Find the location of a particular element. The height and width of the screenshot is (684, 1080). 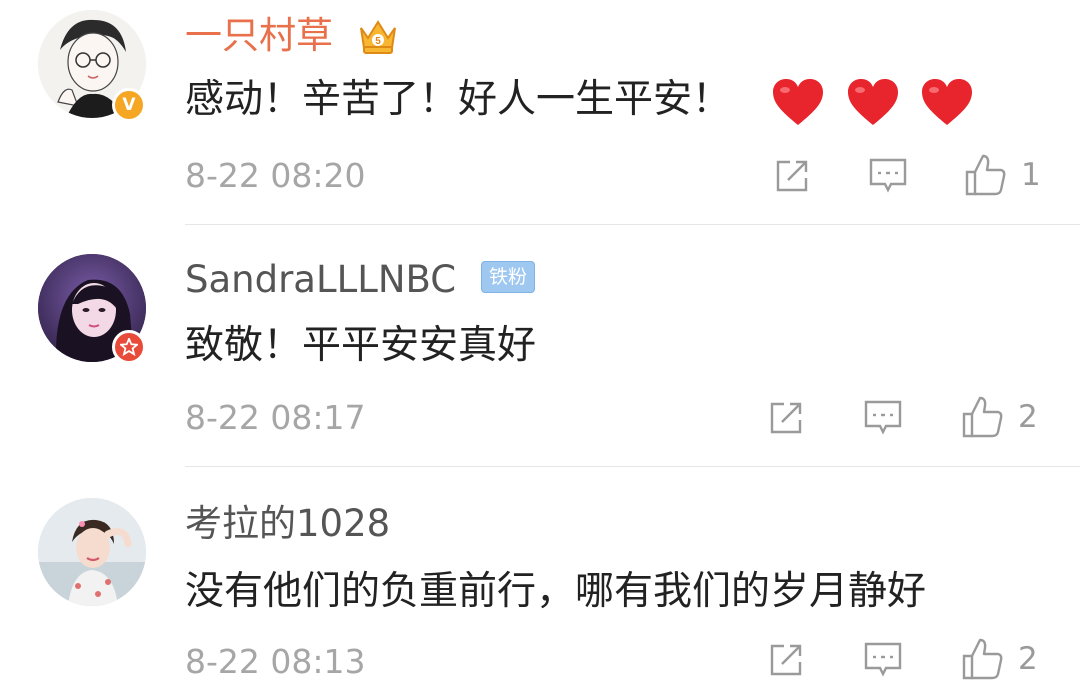

comment-timestamp: 8-22 08:17 is located at coordinates (275, 417).